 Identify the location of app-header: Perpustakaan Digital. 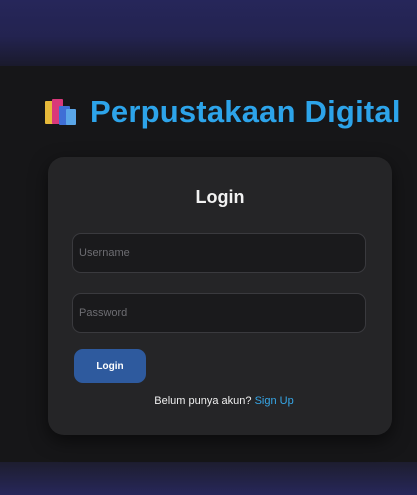
(222, 112).